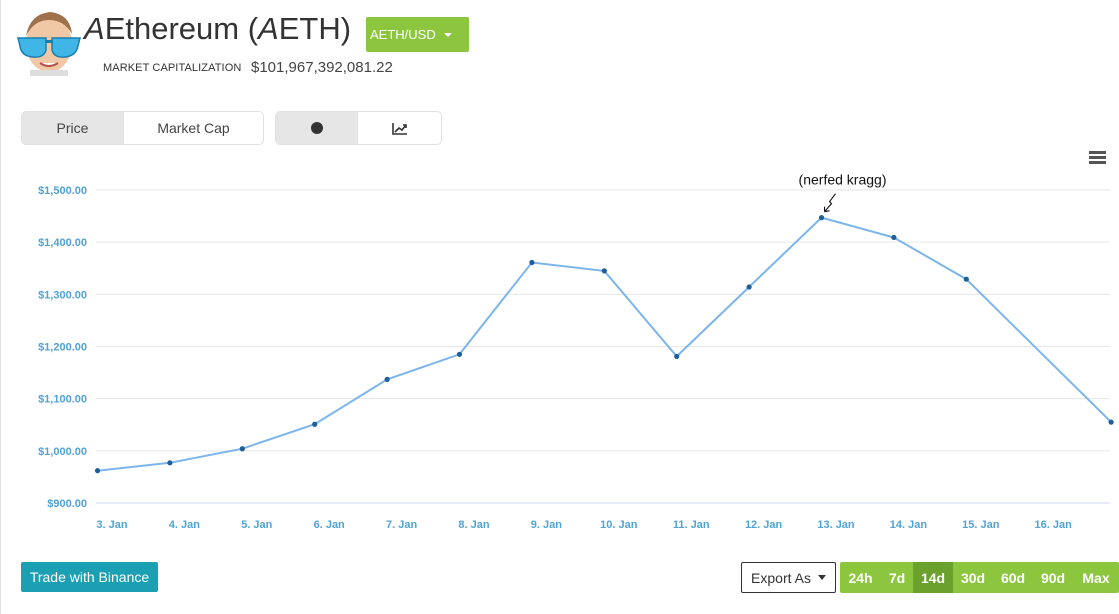 This screenshot has width=1119, height=614. Describe the element at coordinates (860, 577) in the screenshot. I see `range-24h-button: 24h` at that location.